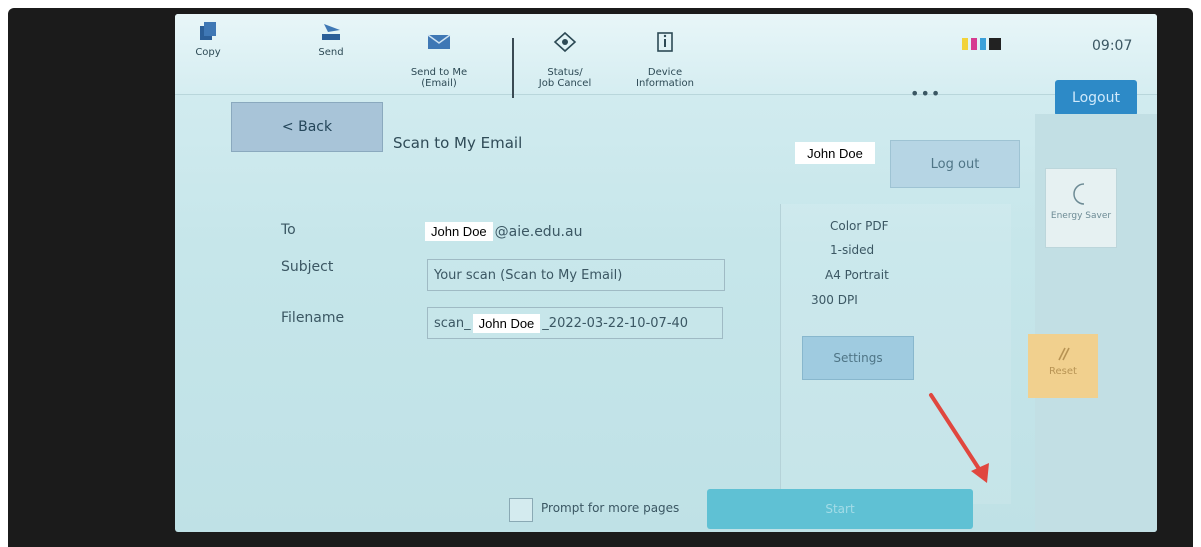  Describe the element at coordinates (955, 164) in the screenshot. I see `log-out-button: Log out` at that location.